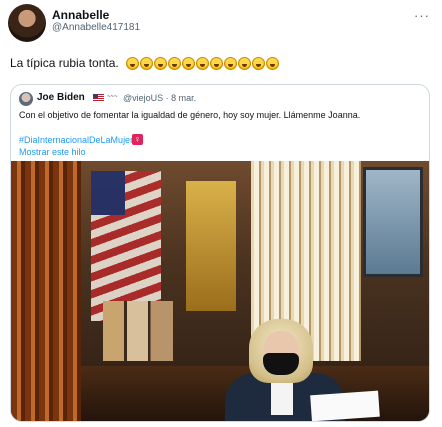 This screenshot has height=427, width=442. Describe the element at coordinates (422, 15) in the screenshot. I see `more-options-icon: ···` at that location.